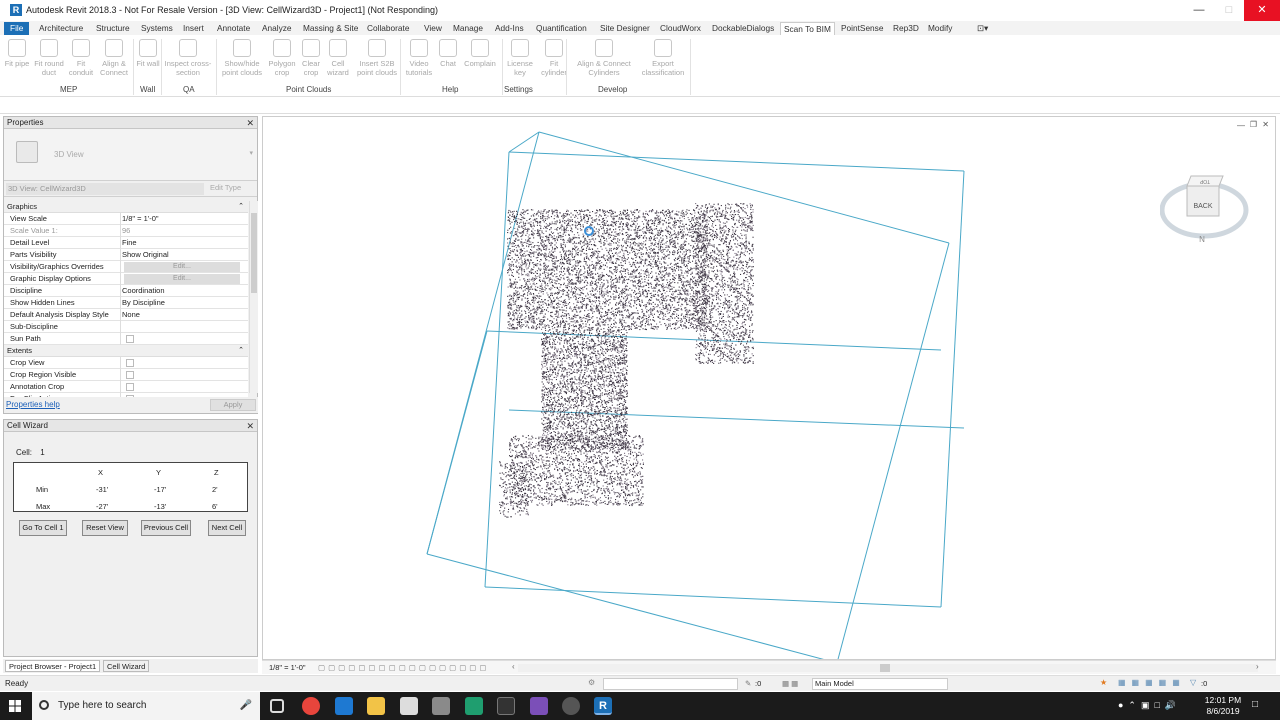  I want to click on task-view-icon, so click(277, 706).